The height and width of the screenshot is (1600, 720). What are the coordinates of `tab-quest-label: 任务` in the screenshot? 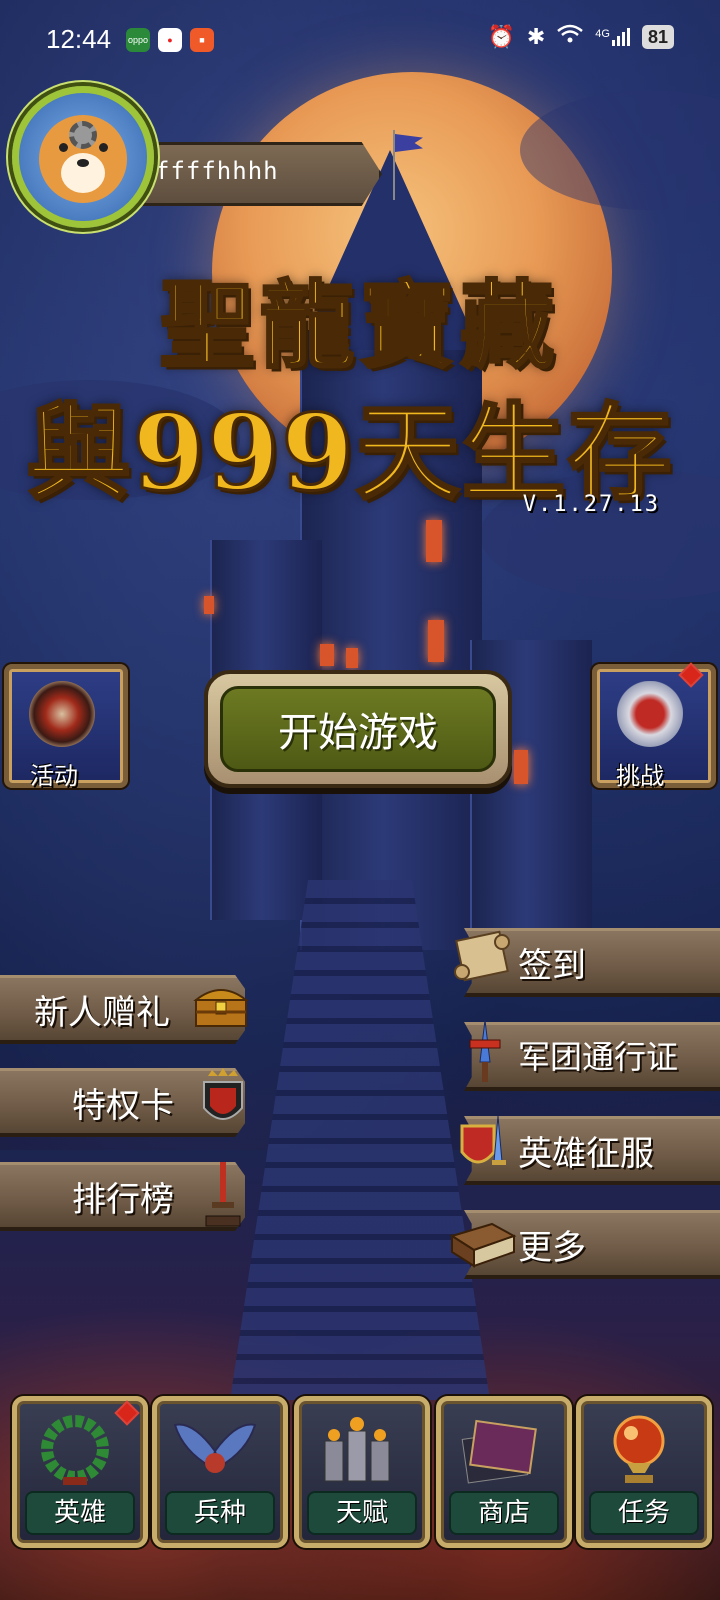 It's located at (644, 1513).